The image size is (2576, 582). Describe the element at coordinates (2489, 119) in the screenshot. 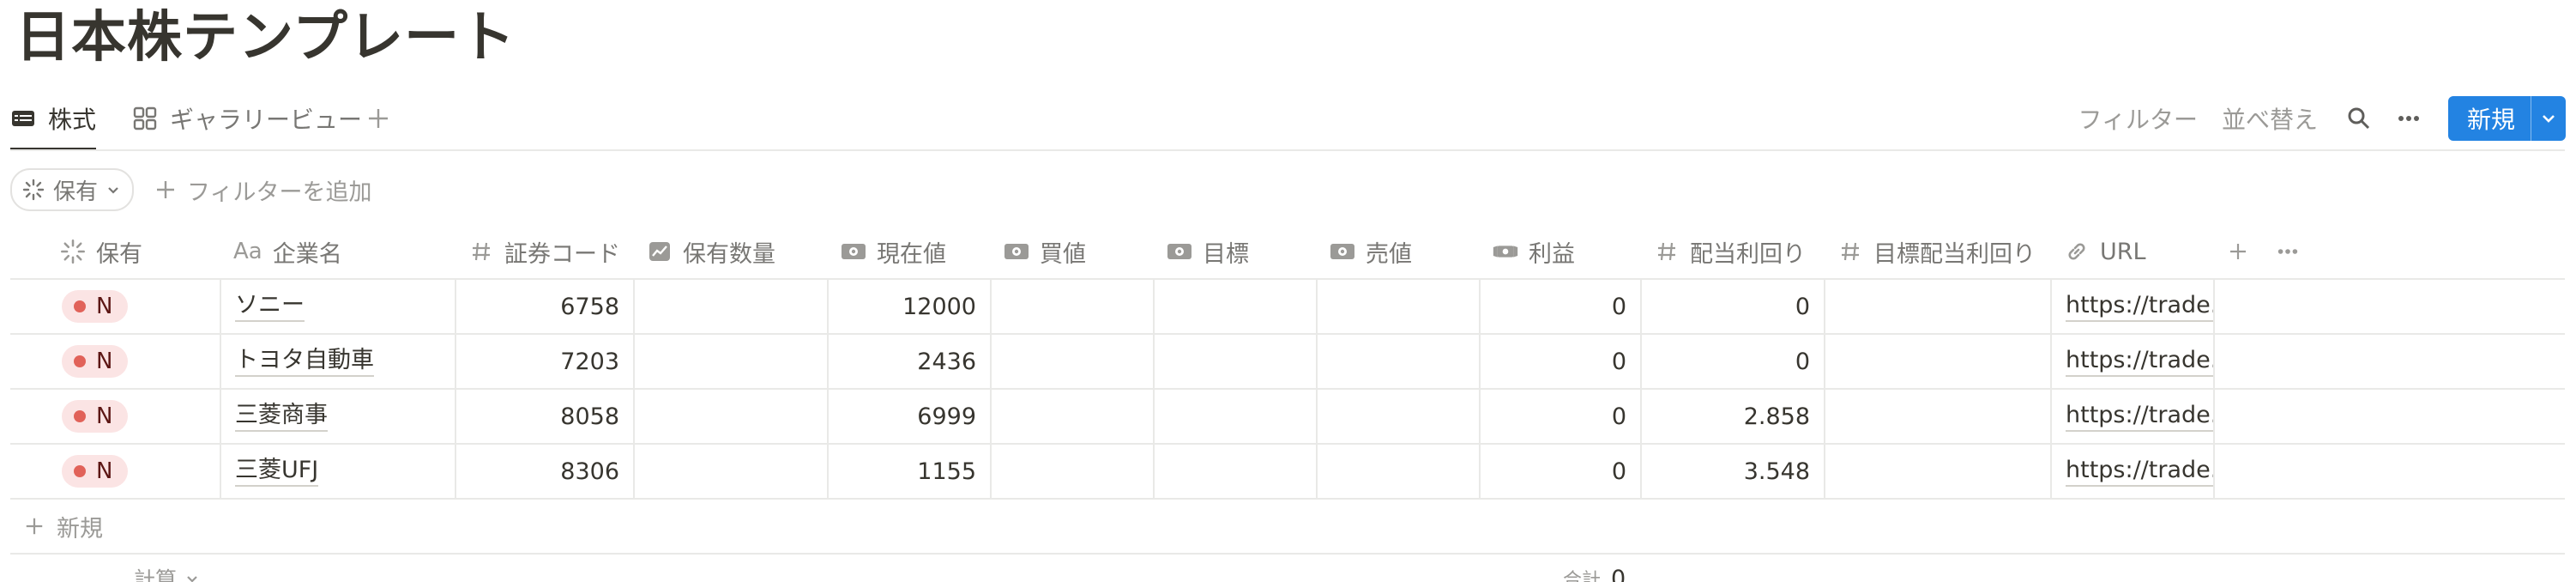

I see `new-button-main: 新規` at that location.